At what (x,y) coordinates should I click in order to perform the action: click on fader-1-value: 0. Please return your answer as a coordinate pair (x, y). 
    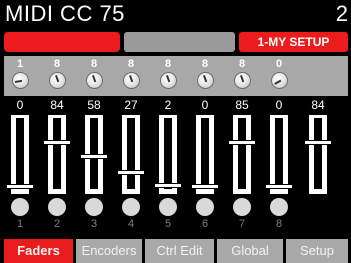
    Looking at the image, I should click on (20, 105).